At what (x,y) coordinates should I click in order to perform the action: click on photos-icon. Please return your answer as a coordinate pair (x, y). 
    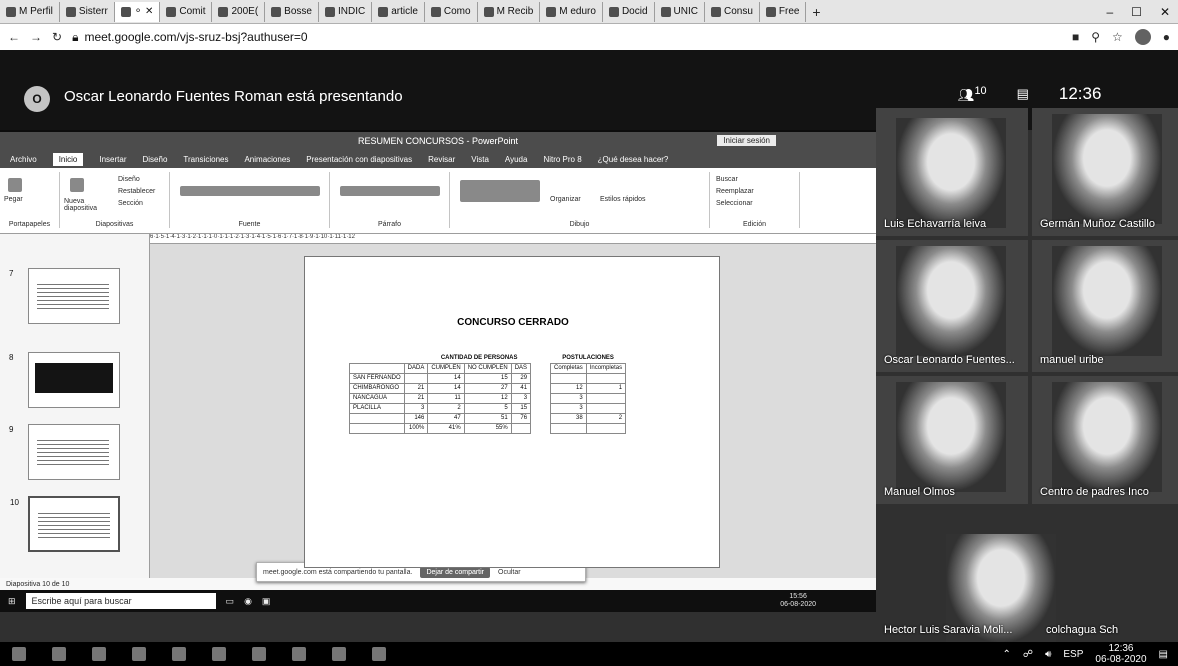
    Looking at the image, I should click on (299, 654).